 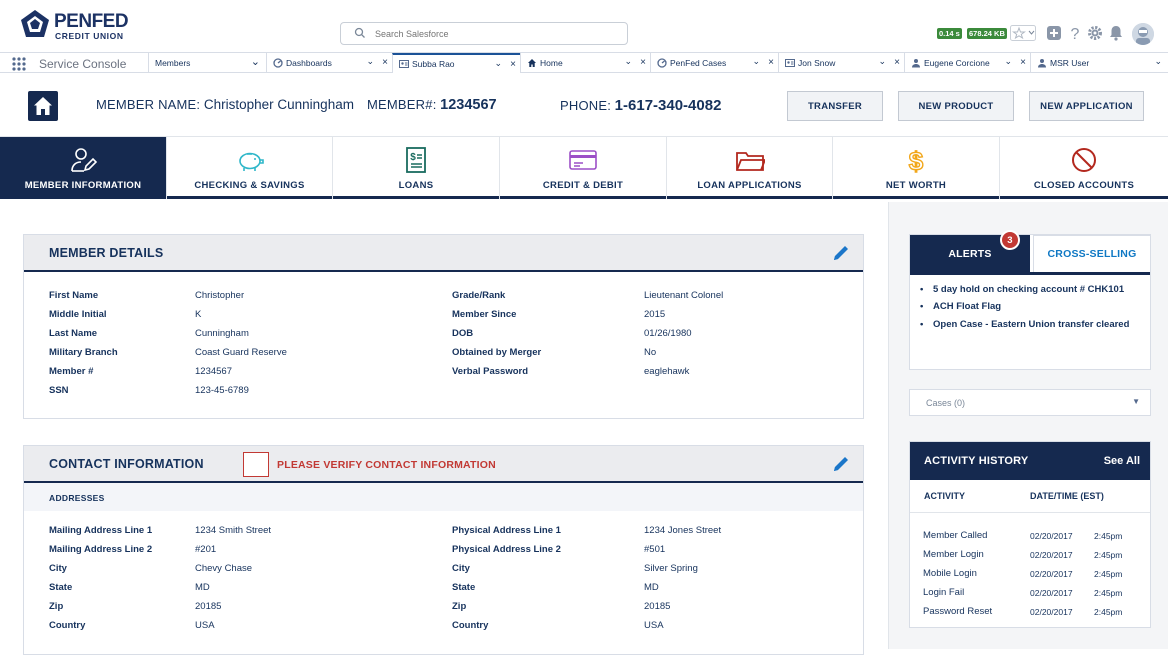 What do you see at coordinates (655, 549) in the screenshot?
I see `address-value: #501` at bounding box center [655, 549].